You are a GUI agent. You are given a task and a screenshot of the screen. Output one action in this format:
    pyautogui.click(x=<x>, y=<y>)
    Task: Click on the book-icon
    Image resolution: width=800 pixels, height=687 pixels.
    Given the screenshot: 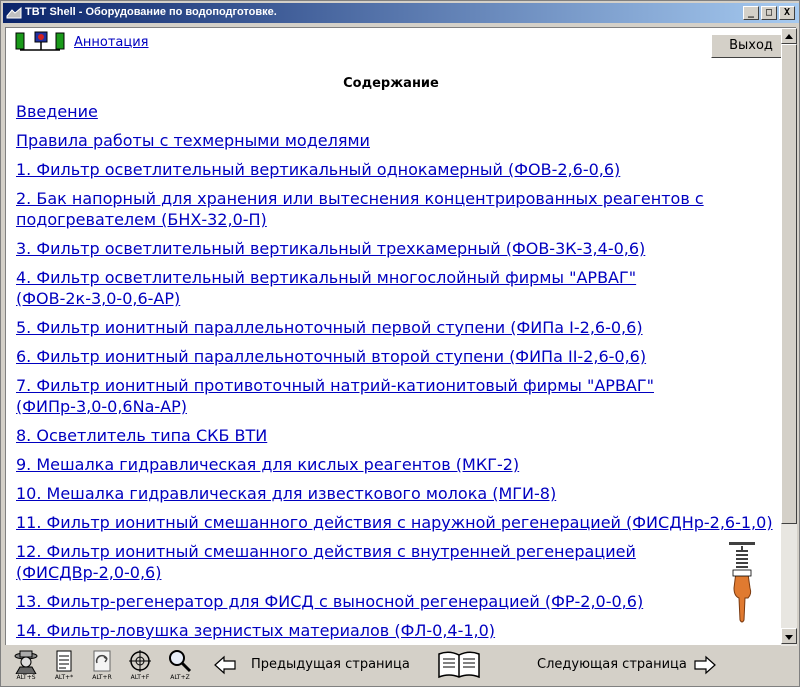 What is the action you would take?
    pyautogui.click(x=459, y=665)
    